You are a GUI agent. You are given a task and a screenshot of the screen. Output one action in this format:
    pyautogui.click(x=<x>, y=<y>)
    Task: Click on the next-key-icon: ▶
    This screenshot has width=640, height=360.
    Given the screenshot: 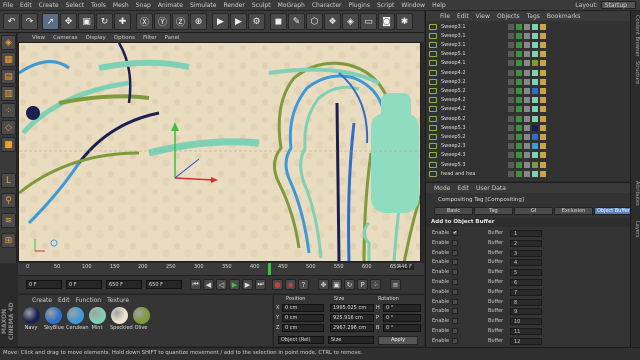 What is the action you would take?
    pyautogui.click(x=247, y=284)
    